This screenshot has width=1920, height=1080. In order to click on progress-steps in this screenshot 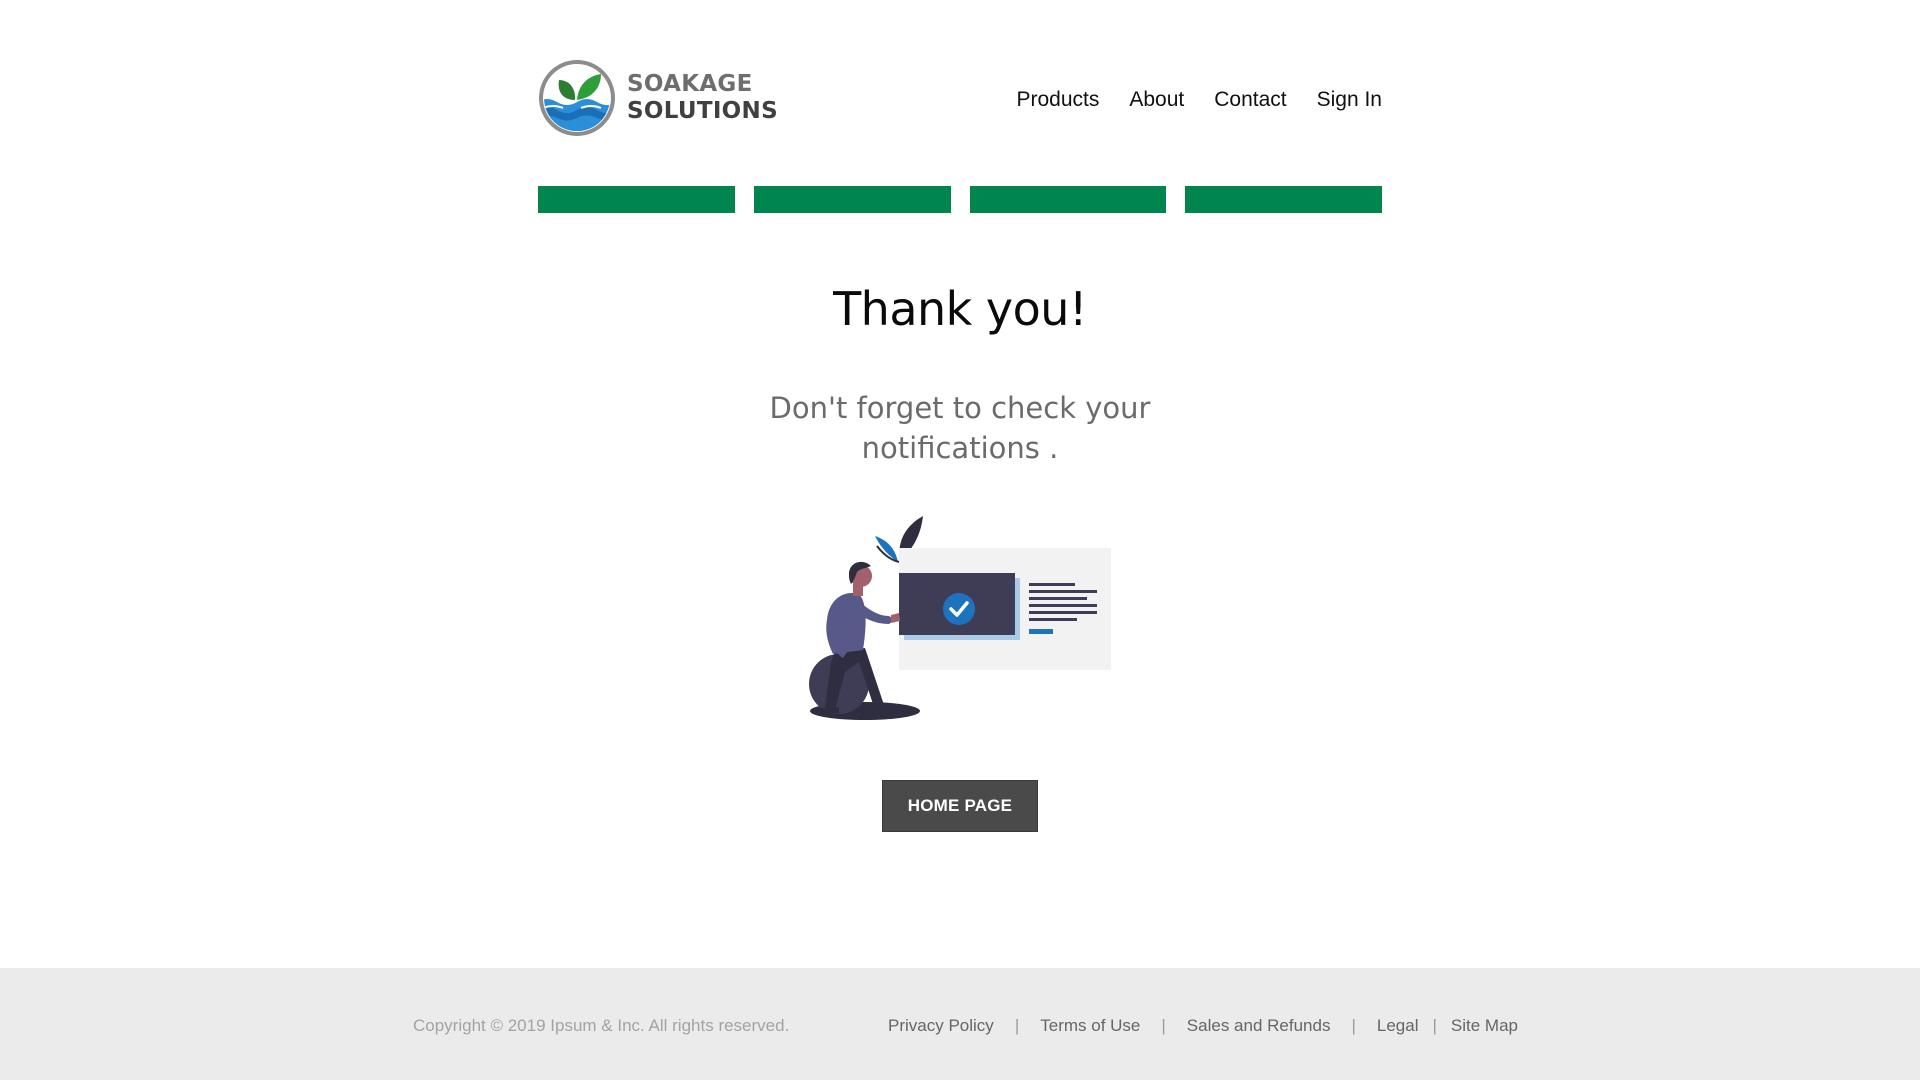, I will do `click(960, 199)`.